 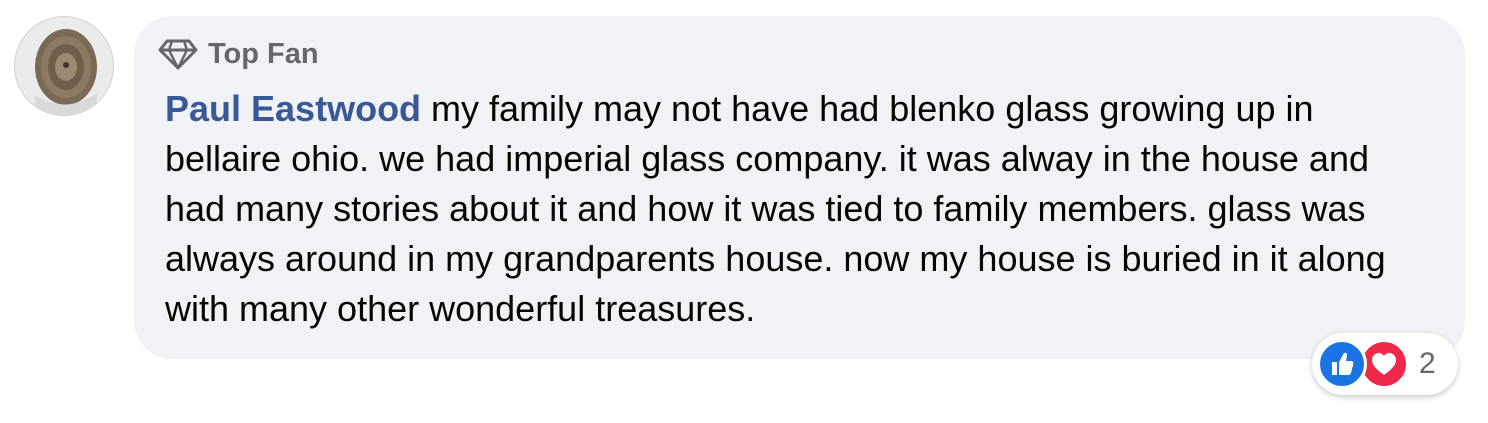 What do you see at coordinates (178, 54) in the screenshot?
I see `diamond-icon` at bounding box center [178, 54].